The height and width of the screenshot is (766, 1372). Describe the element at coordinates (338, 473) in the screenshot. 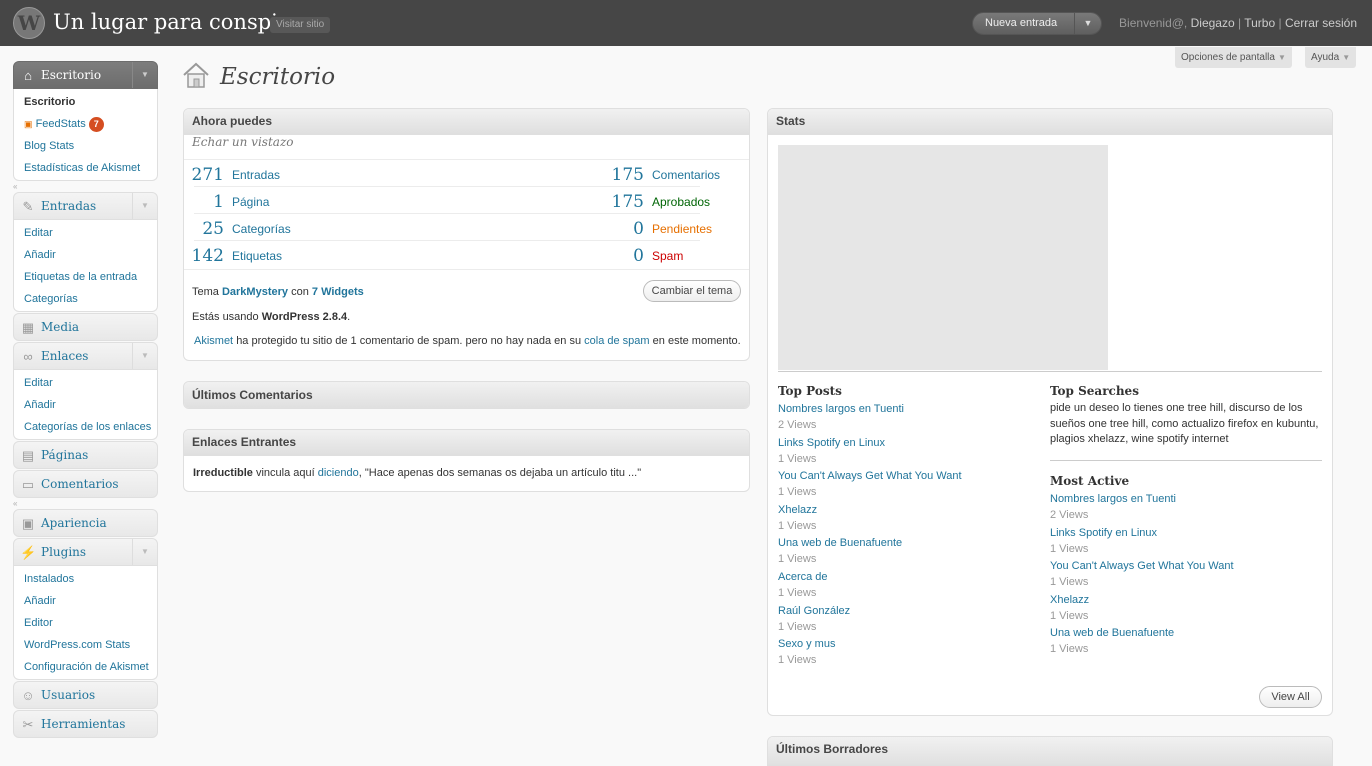

I see `incoming-link: diciendo` at that location.